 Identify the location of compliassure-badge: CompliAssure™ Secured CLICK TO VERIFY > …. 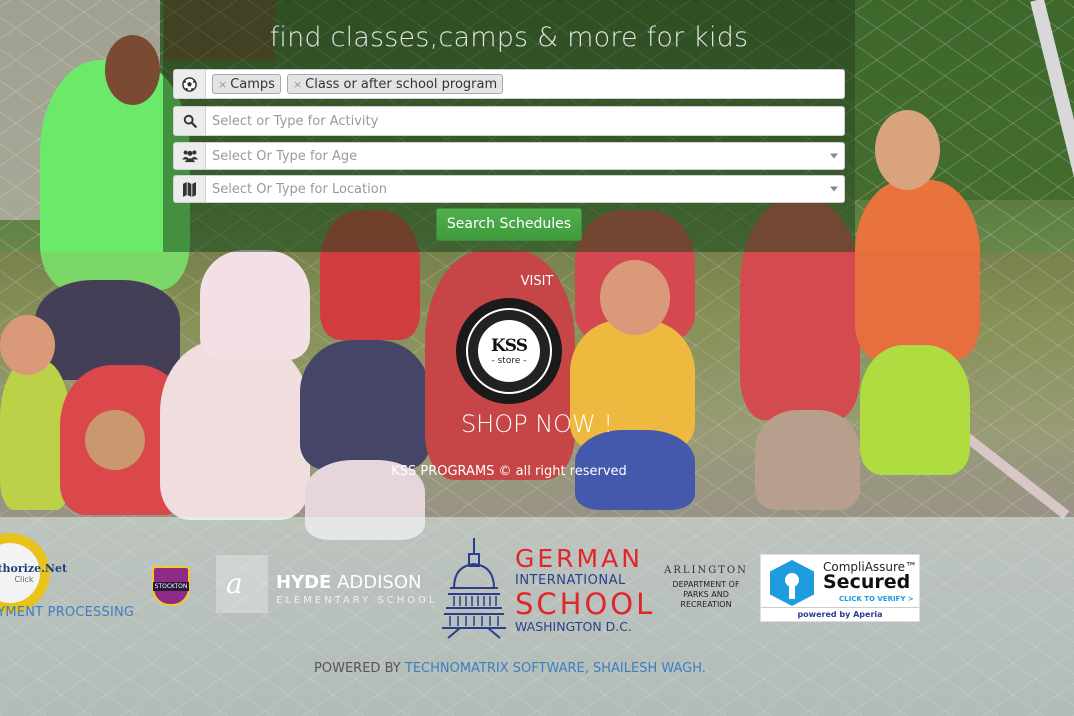
(840, 588).